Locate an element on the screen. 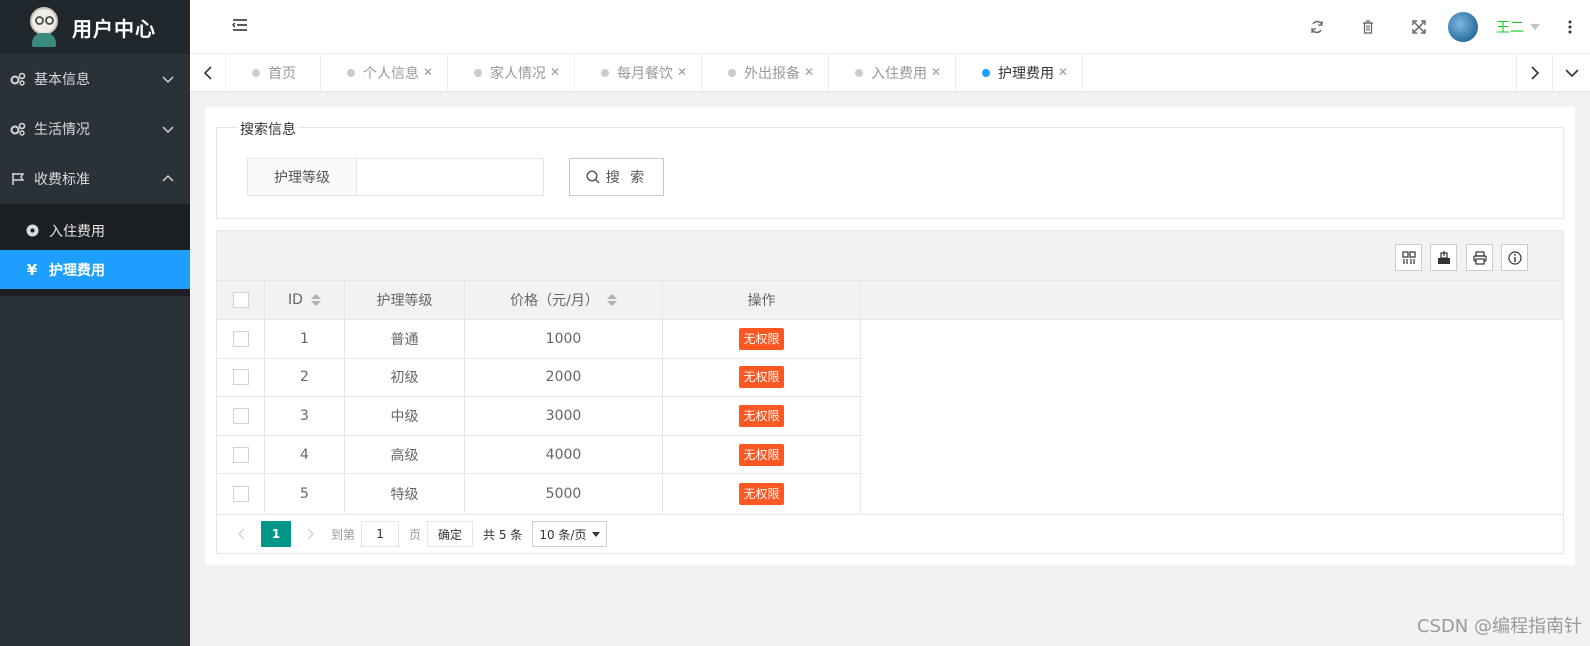 The image size is (1590, 646). next-page-icon is located at coordinates (310, 534).